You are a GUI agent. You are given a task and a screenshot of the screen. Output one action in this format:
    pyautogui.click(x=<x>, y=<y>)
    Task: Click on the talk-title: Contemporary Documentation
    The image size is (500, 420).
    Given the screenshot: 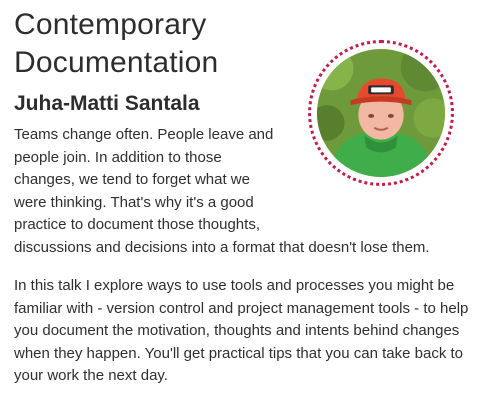 What is the action you would take?
    pyautogui.click(x=154, y=44)
    